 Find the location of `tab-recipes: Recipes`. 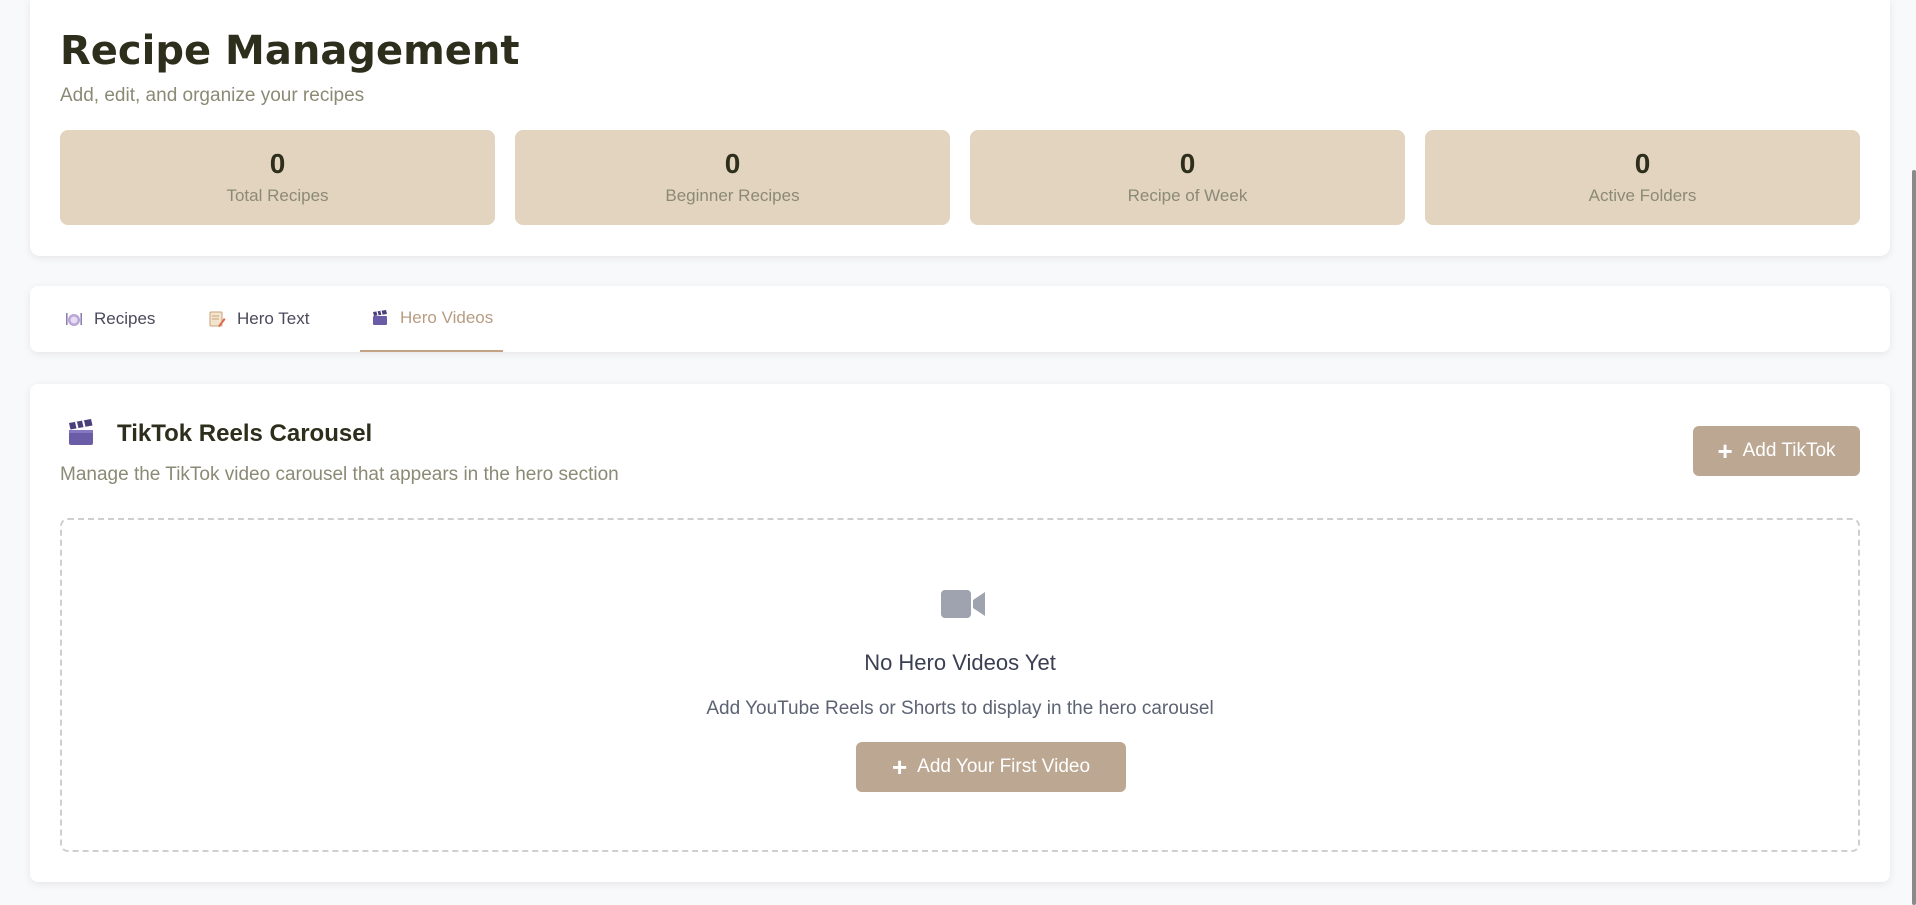

tab-recipes: Recipes is located at coordinates (109, 319).